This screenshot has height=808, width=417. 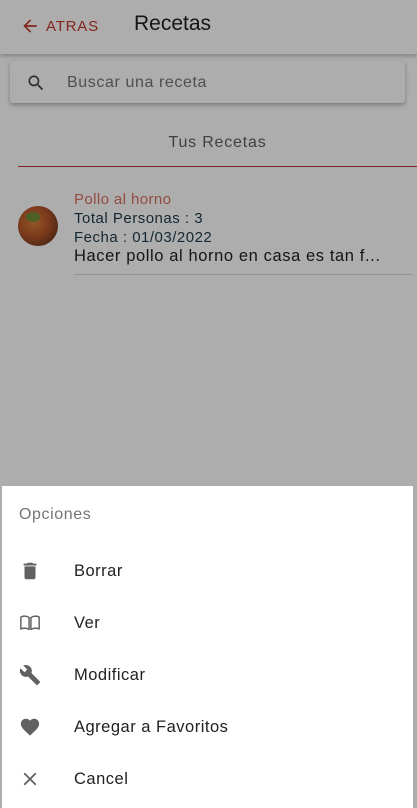 I want to click on option-cancel: Cancel, so click(x=207, y=779).